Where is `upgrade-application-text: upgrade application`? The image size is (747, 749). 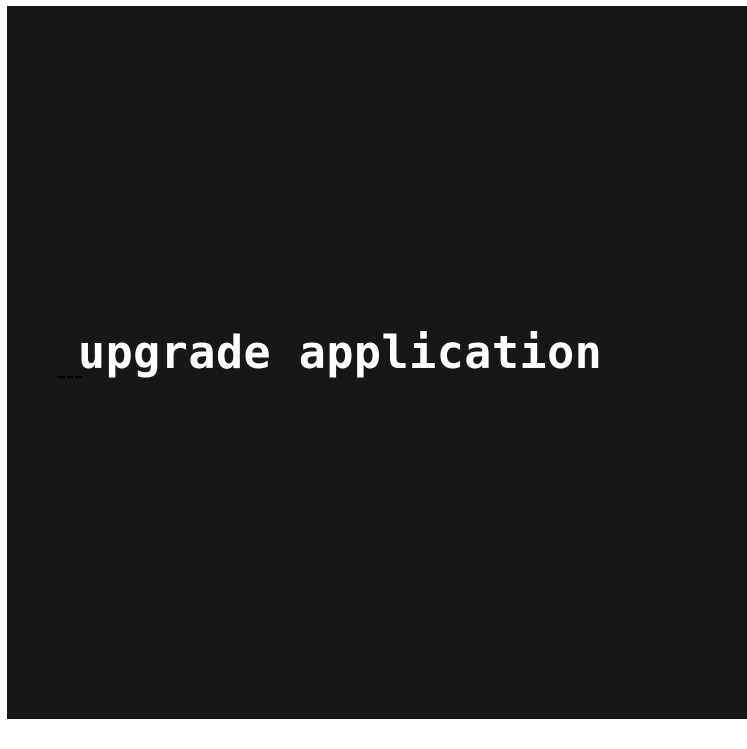 upgrade-application-text: upgrade application is located at coordinates (340, 352).